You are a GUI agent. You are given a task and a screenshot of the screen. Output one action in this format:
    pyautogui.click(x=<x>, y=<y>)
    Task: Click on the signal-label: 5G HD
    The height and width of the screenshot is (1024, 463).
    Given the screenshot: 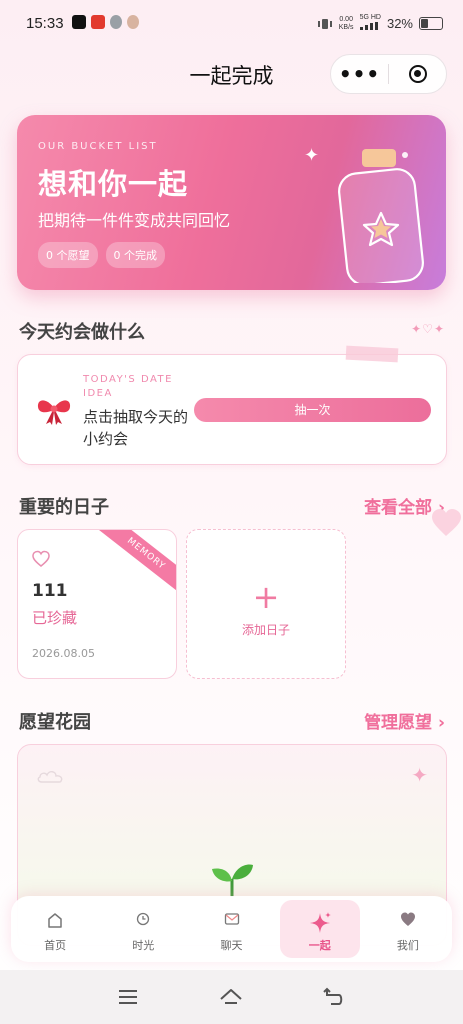 What is the action you would take?
    pyautogui.click(x=370, y=17)
    